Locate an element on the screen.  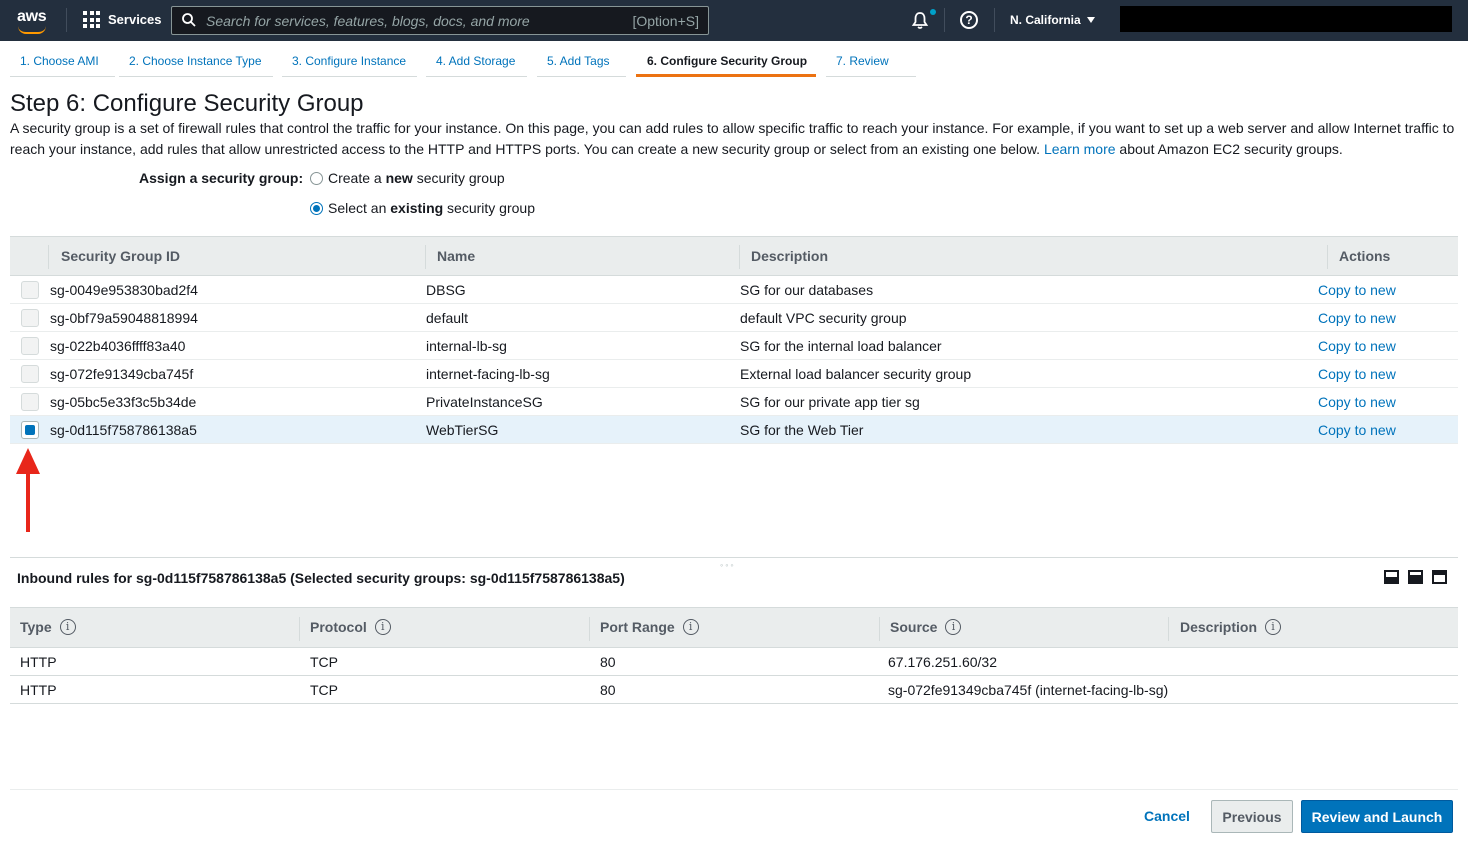
tab-review: 7. Review is located at coordinates (871, 60).